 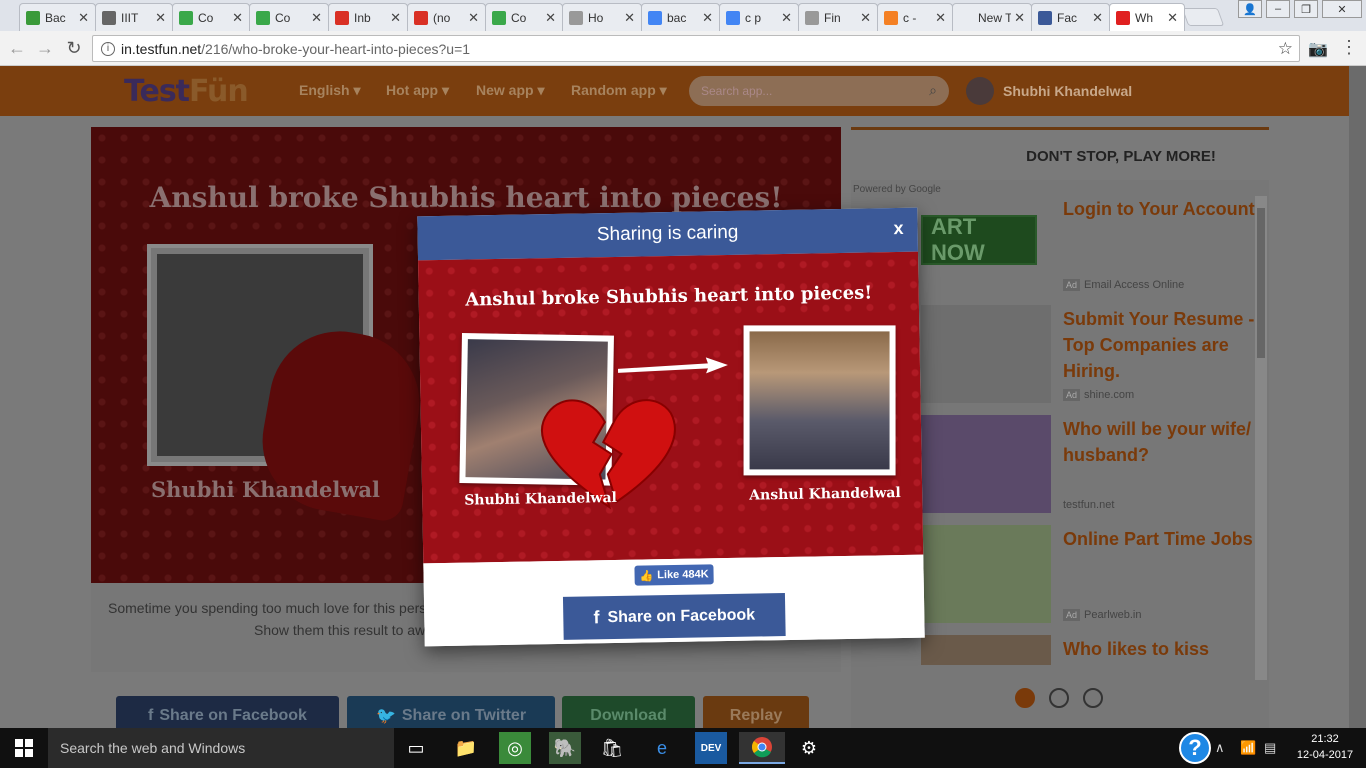 What do you see at coordinates (602, 17) in the screenshot?
I see `browser-tab: Ho ✕` at bounding box center [602, 17].